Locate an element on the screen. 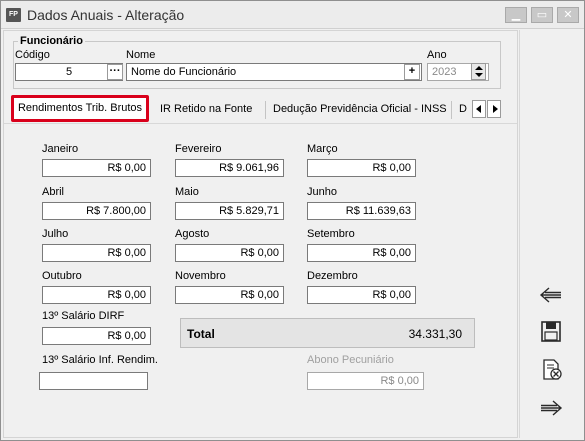 The image size is (585, 441). forward-button is located at coordinates (551, 408).